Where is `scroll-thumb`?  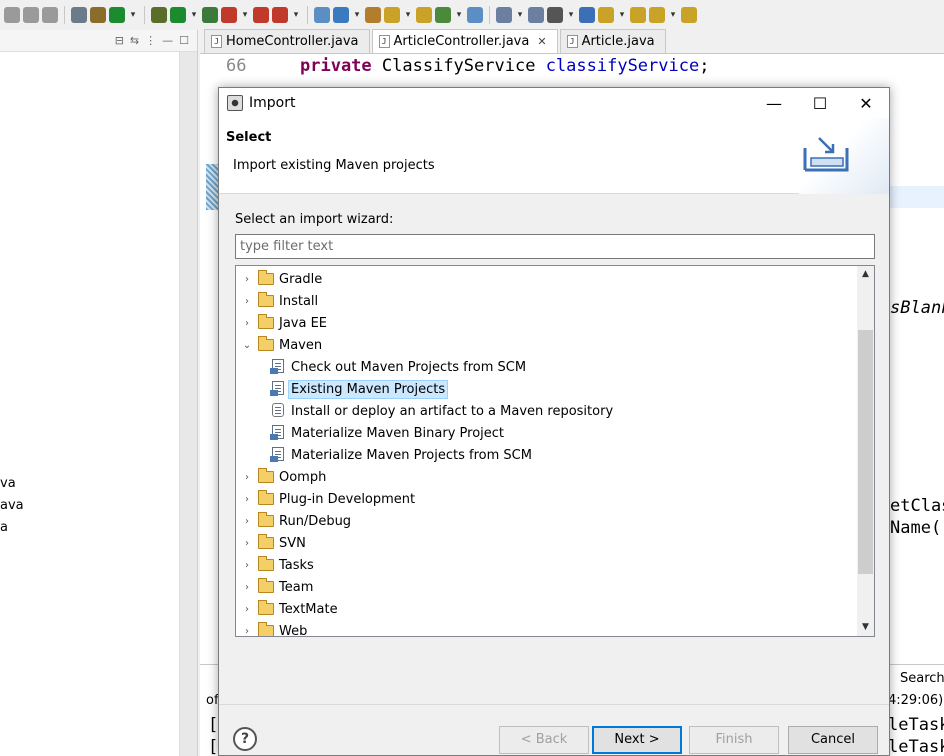
scroll-thumb is located at coordinates (865, 452).